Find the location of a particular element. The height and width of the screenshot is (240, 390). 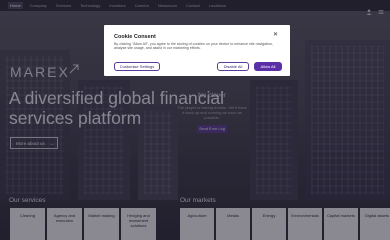

allow-all-button: Allow All is located at coordinates (268, 66).